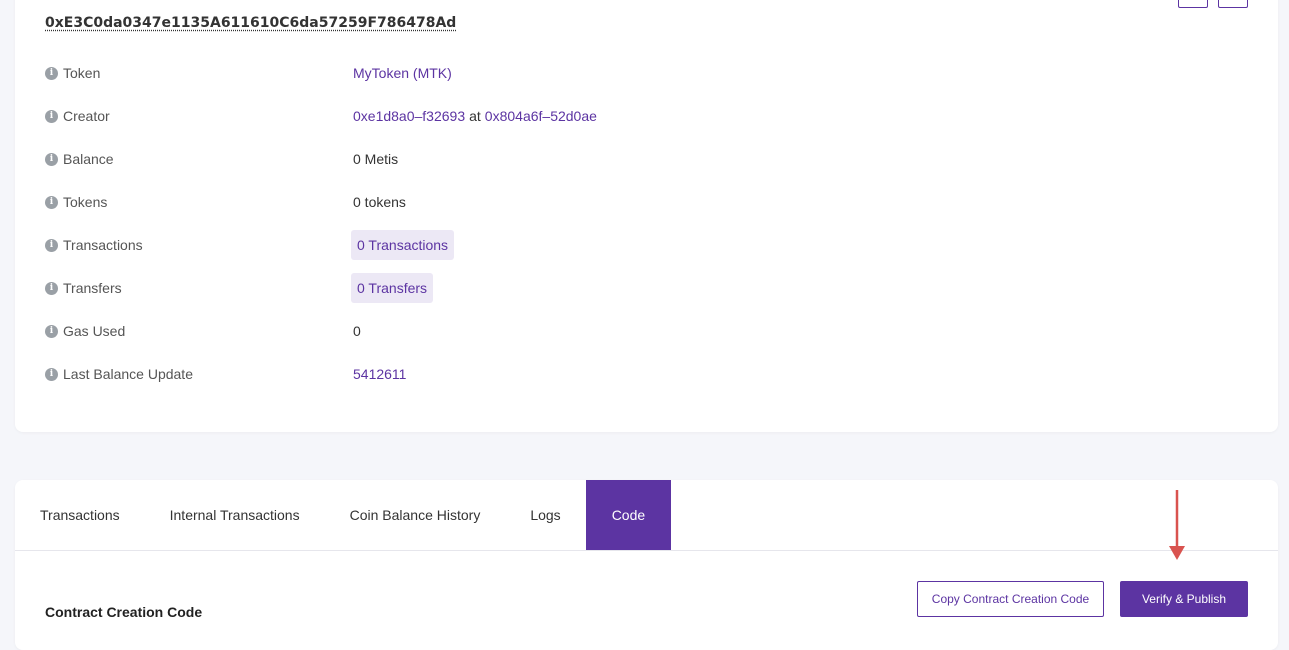 The height and width of the screenshot is (650, 1289). Describe the element at coordinates (1184, 599) in the screenshot. I see `verify-and-publish-button: Verify & Publish` at that location.